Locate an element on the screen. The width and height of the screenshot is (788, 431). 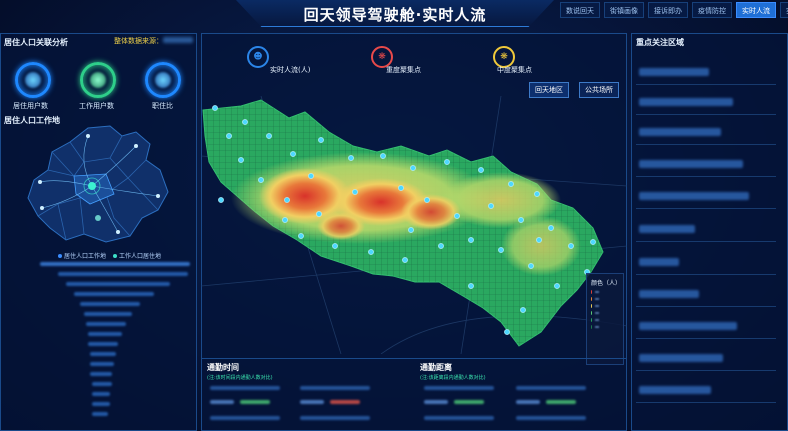
job-housing-ratio-ring-icon is located at coordinates (163, 80).